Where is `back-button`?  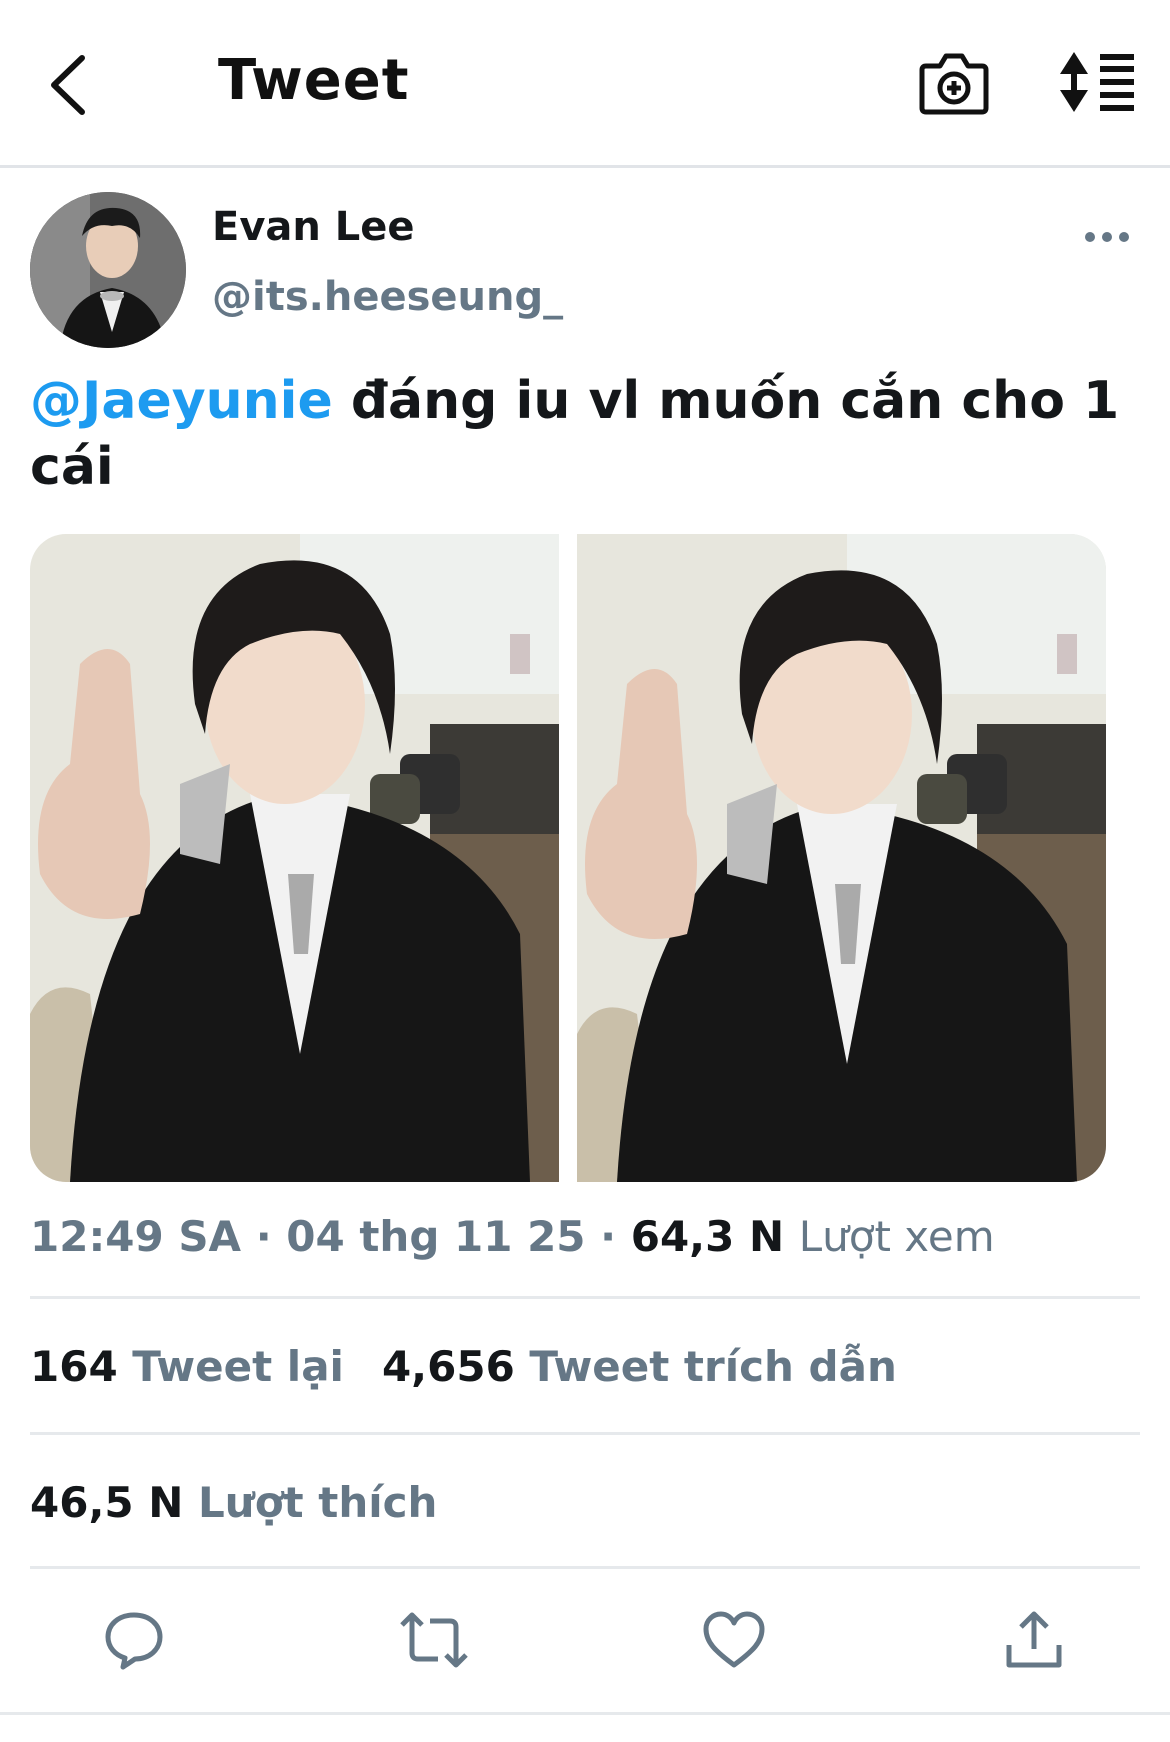
back-button is located at coordinates (68, 85).